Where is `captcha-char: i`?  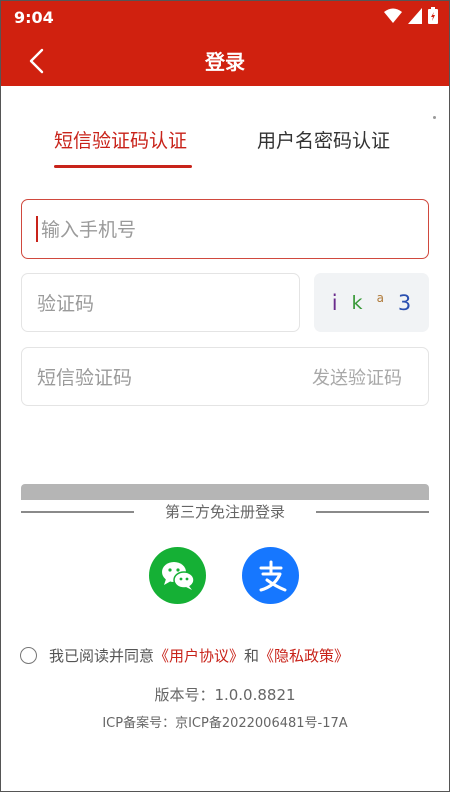
captcha-char: i is located at coordinates (334, 302).